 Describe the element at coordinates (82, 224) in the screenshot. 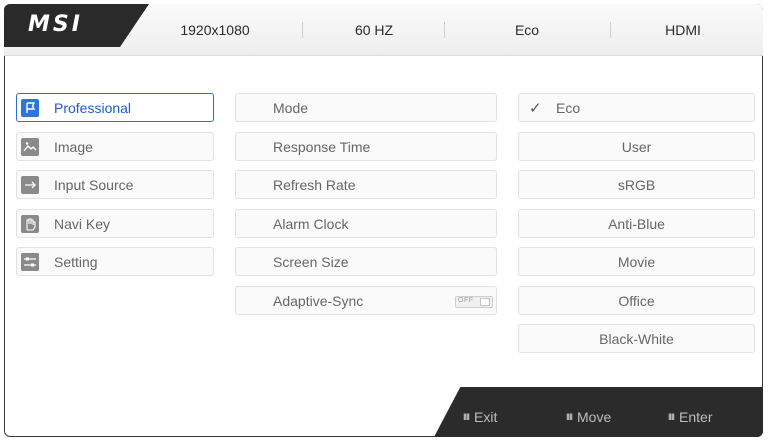

I see `menu-item-label: Navi Key` at that location.